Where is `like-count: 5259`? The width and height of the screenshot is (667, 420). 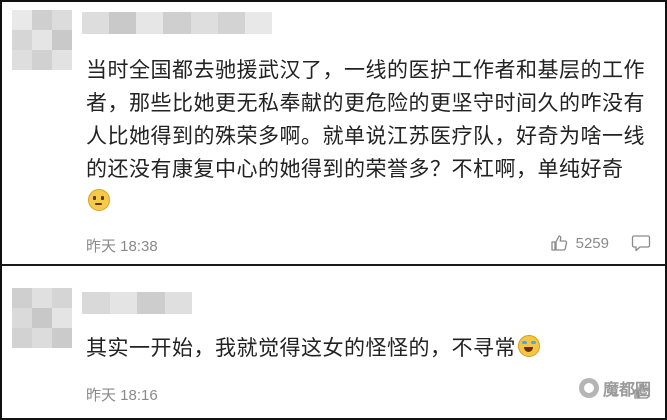
like-count: 5259 is located at coordinates (592, 243).